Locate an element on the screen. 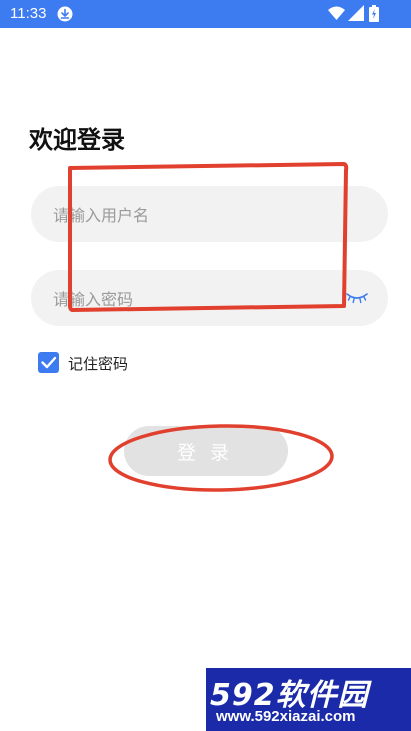  password-field is located at coordinates (209, 299).